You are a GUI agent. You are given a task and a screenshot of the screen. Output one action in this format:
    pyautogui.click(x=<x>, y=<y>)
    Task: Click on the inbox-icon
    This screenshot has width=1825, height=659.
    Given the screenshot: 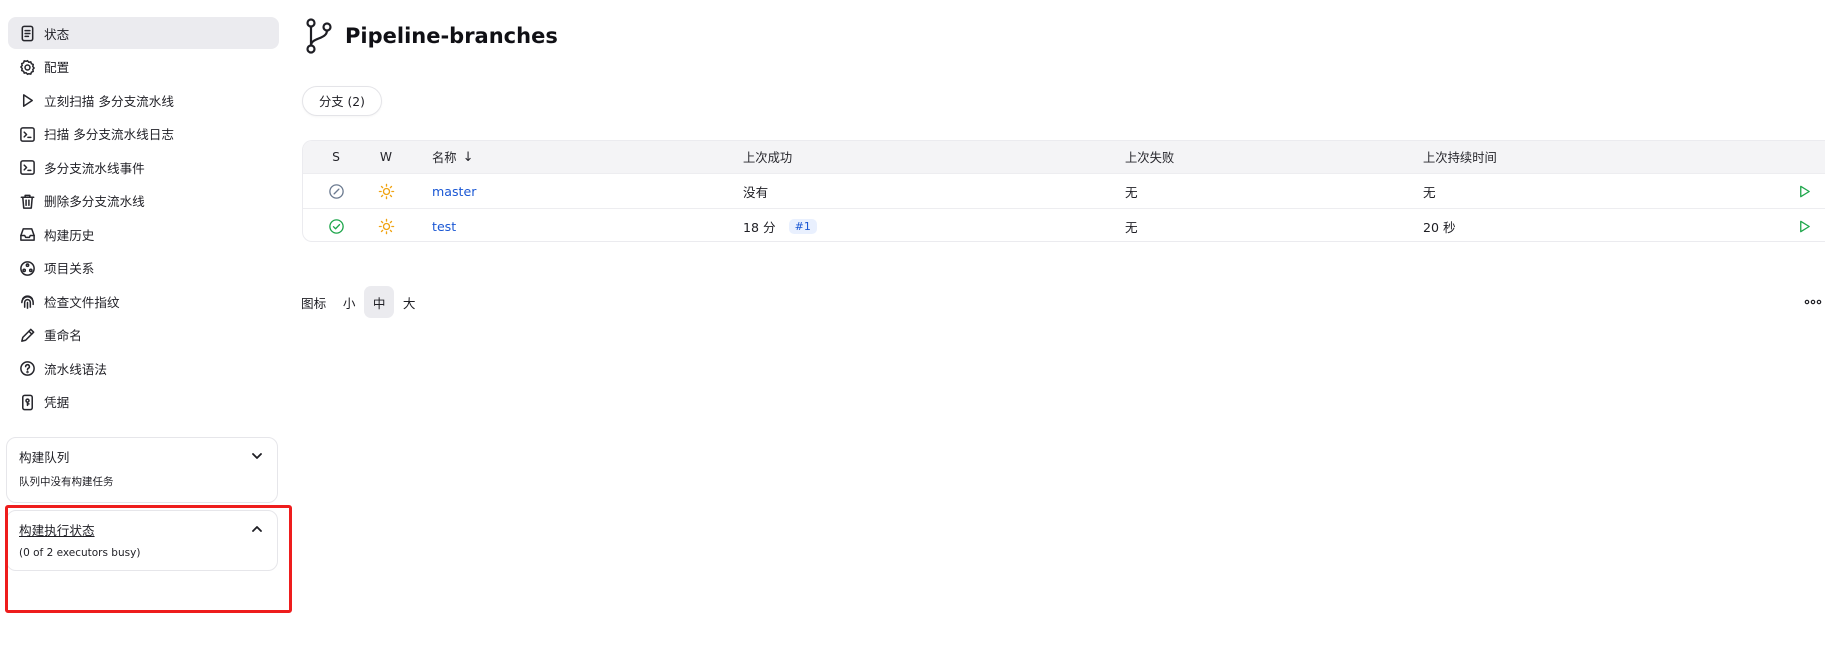 What is the action you would take?
    pyautogui.click(x=27, y=234)
    